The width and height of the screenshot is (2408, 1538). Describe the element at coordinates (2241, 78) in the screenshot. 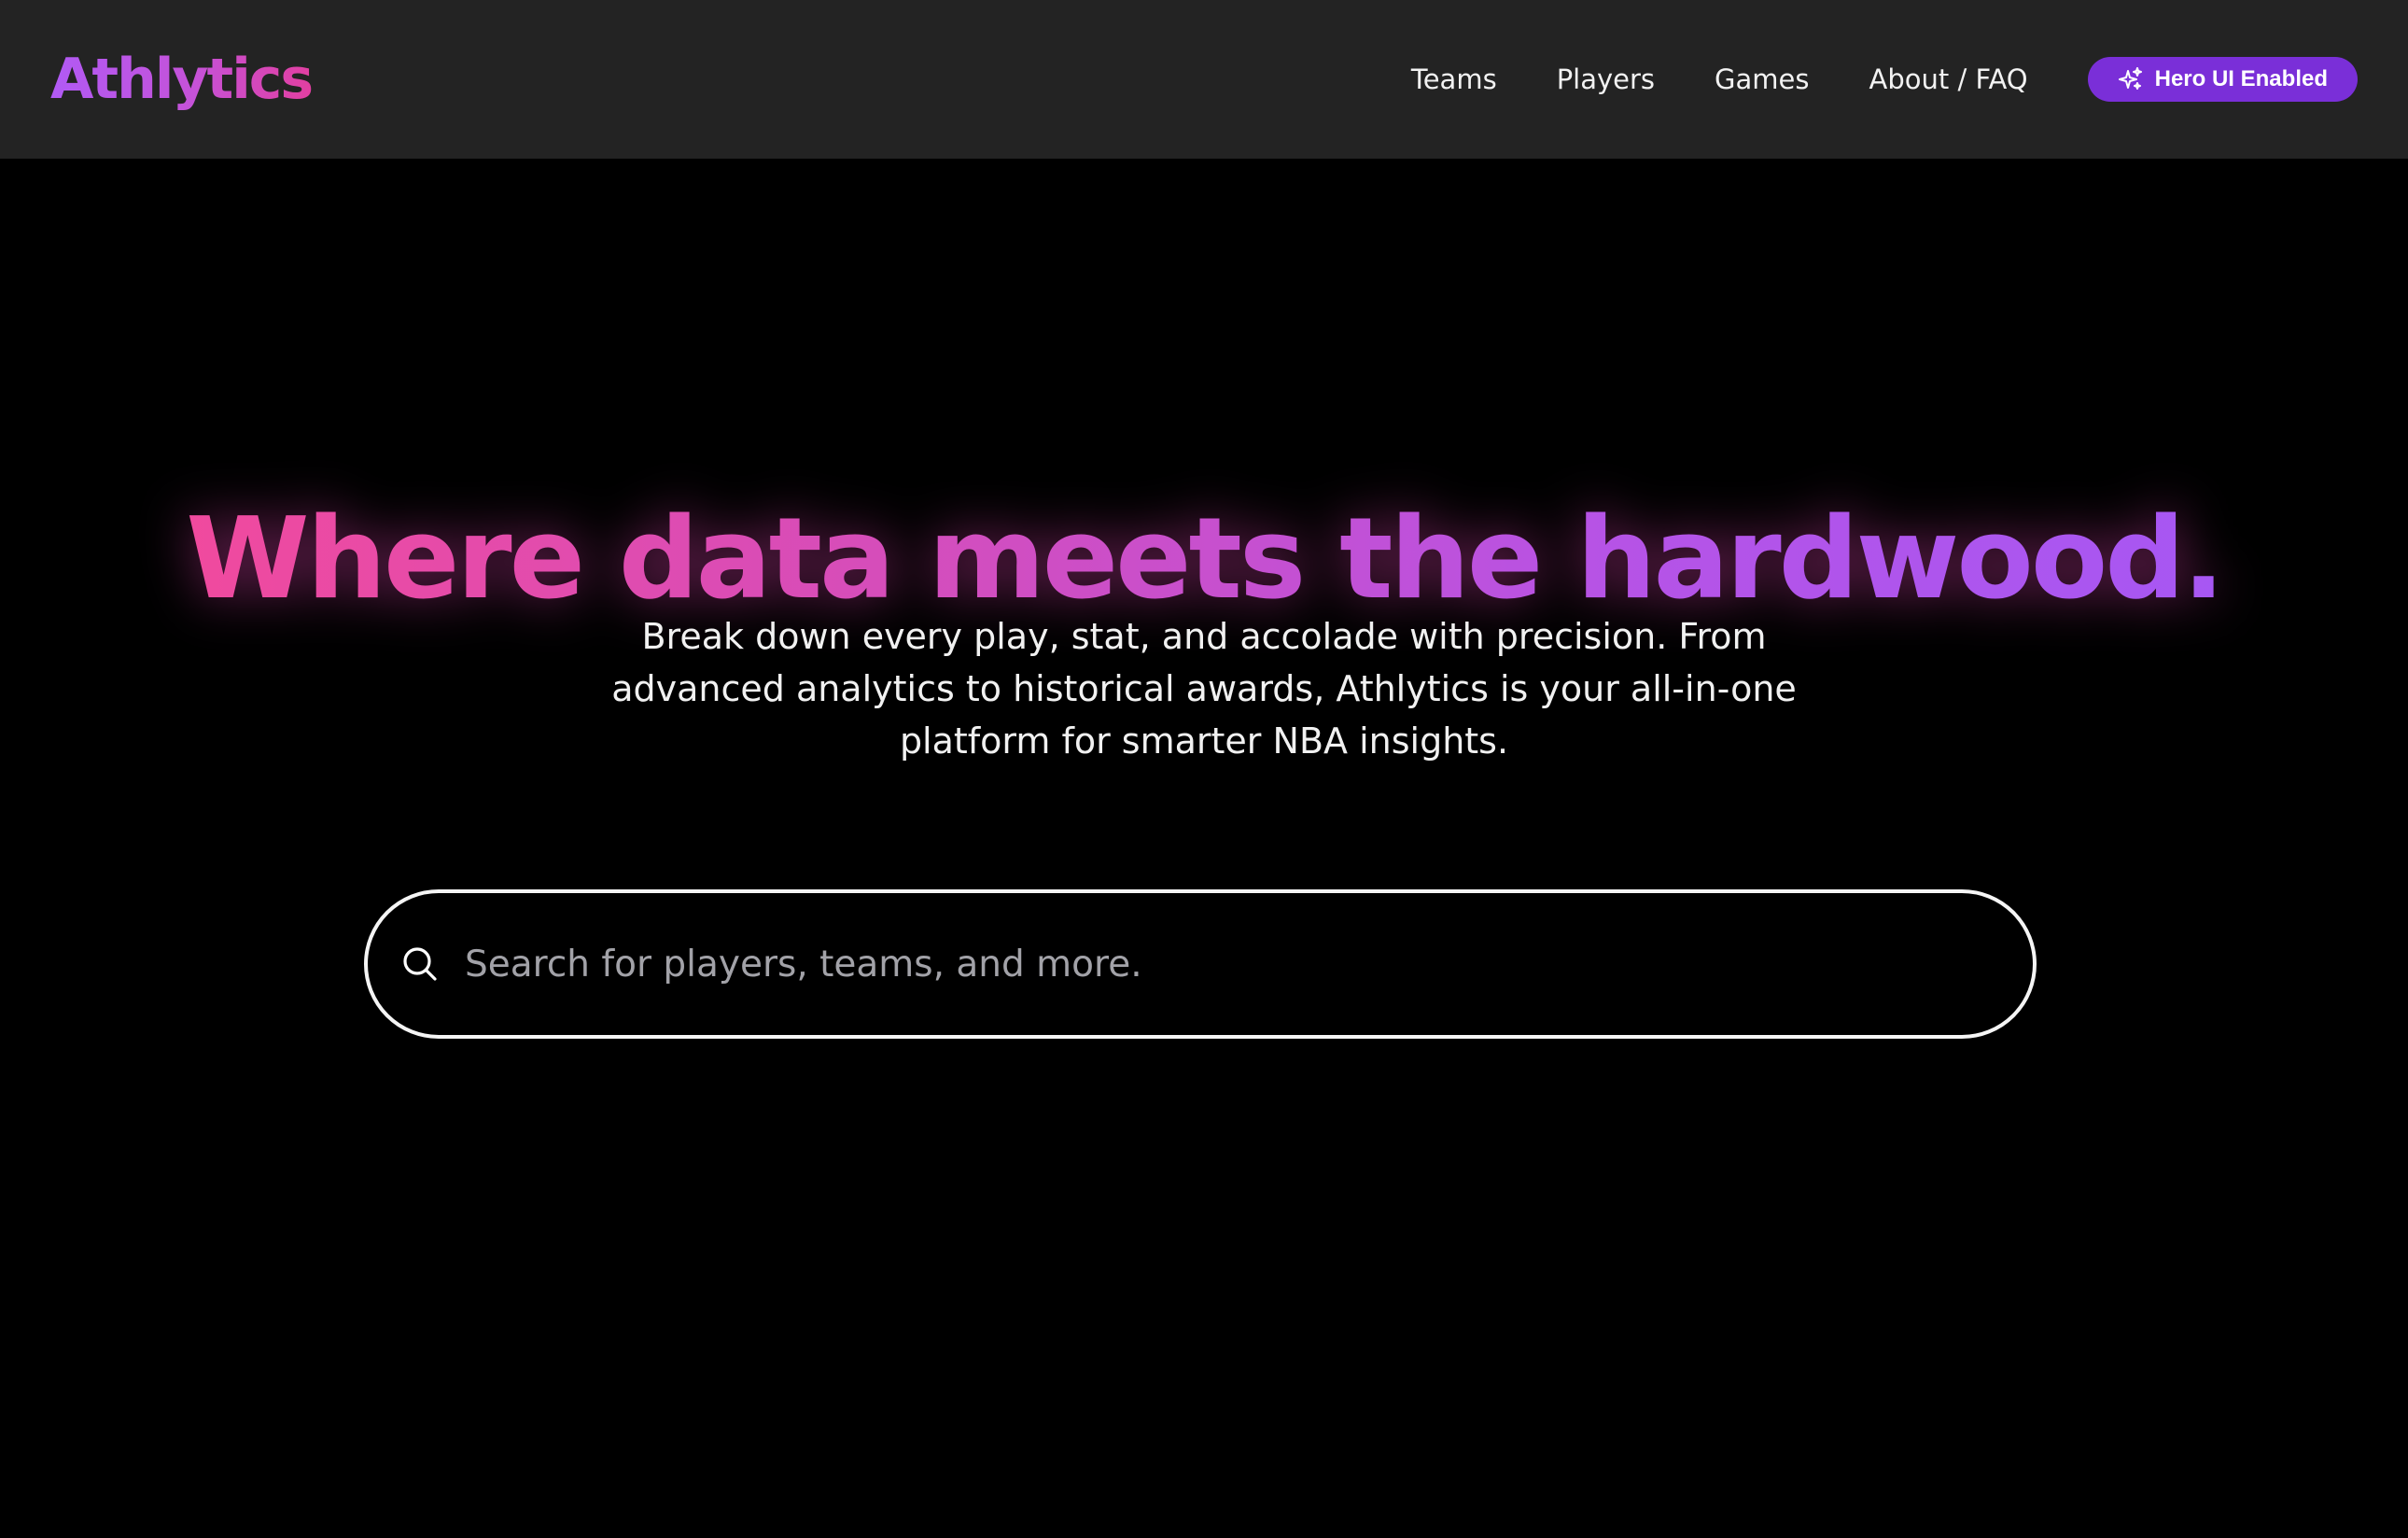

I see `hero-ui-enabled-label: Hero UI Enabled` at that location.